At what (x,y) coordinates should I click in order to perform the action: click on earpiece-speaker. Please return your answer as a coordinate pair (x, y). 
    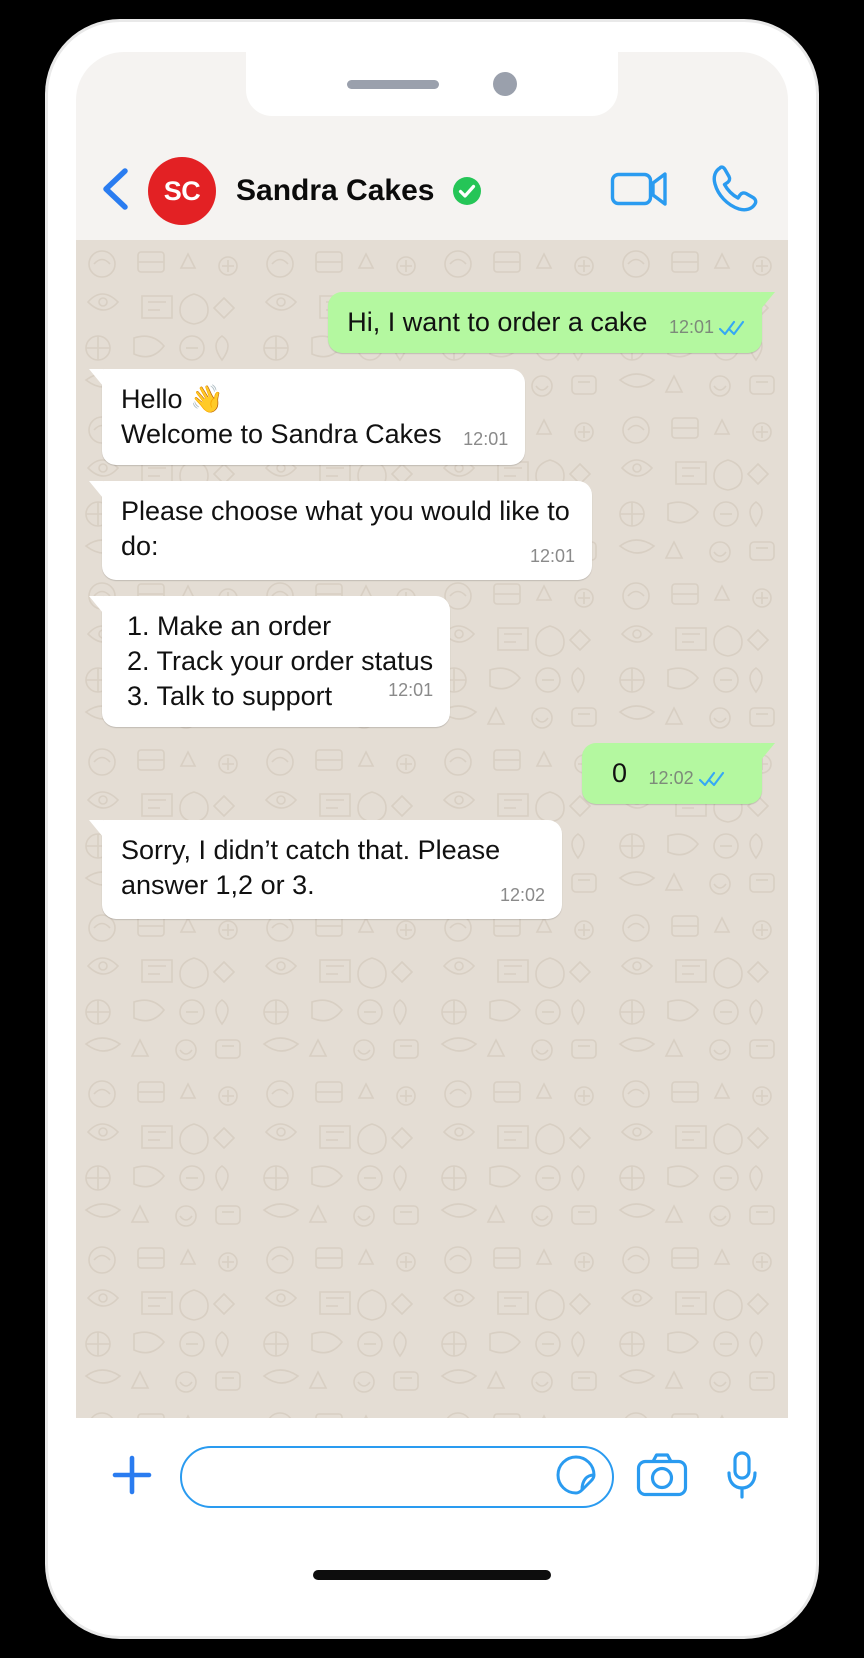
    Looking at the image, I should click on (393, 84).